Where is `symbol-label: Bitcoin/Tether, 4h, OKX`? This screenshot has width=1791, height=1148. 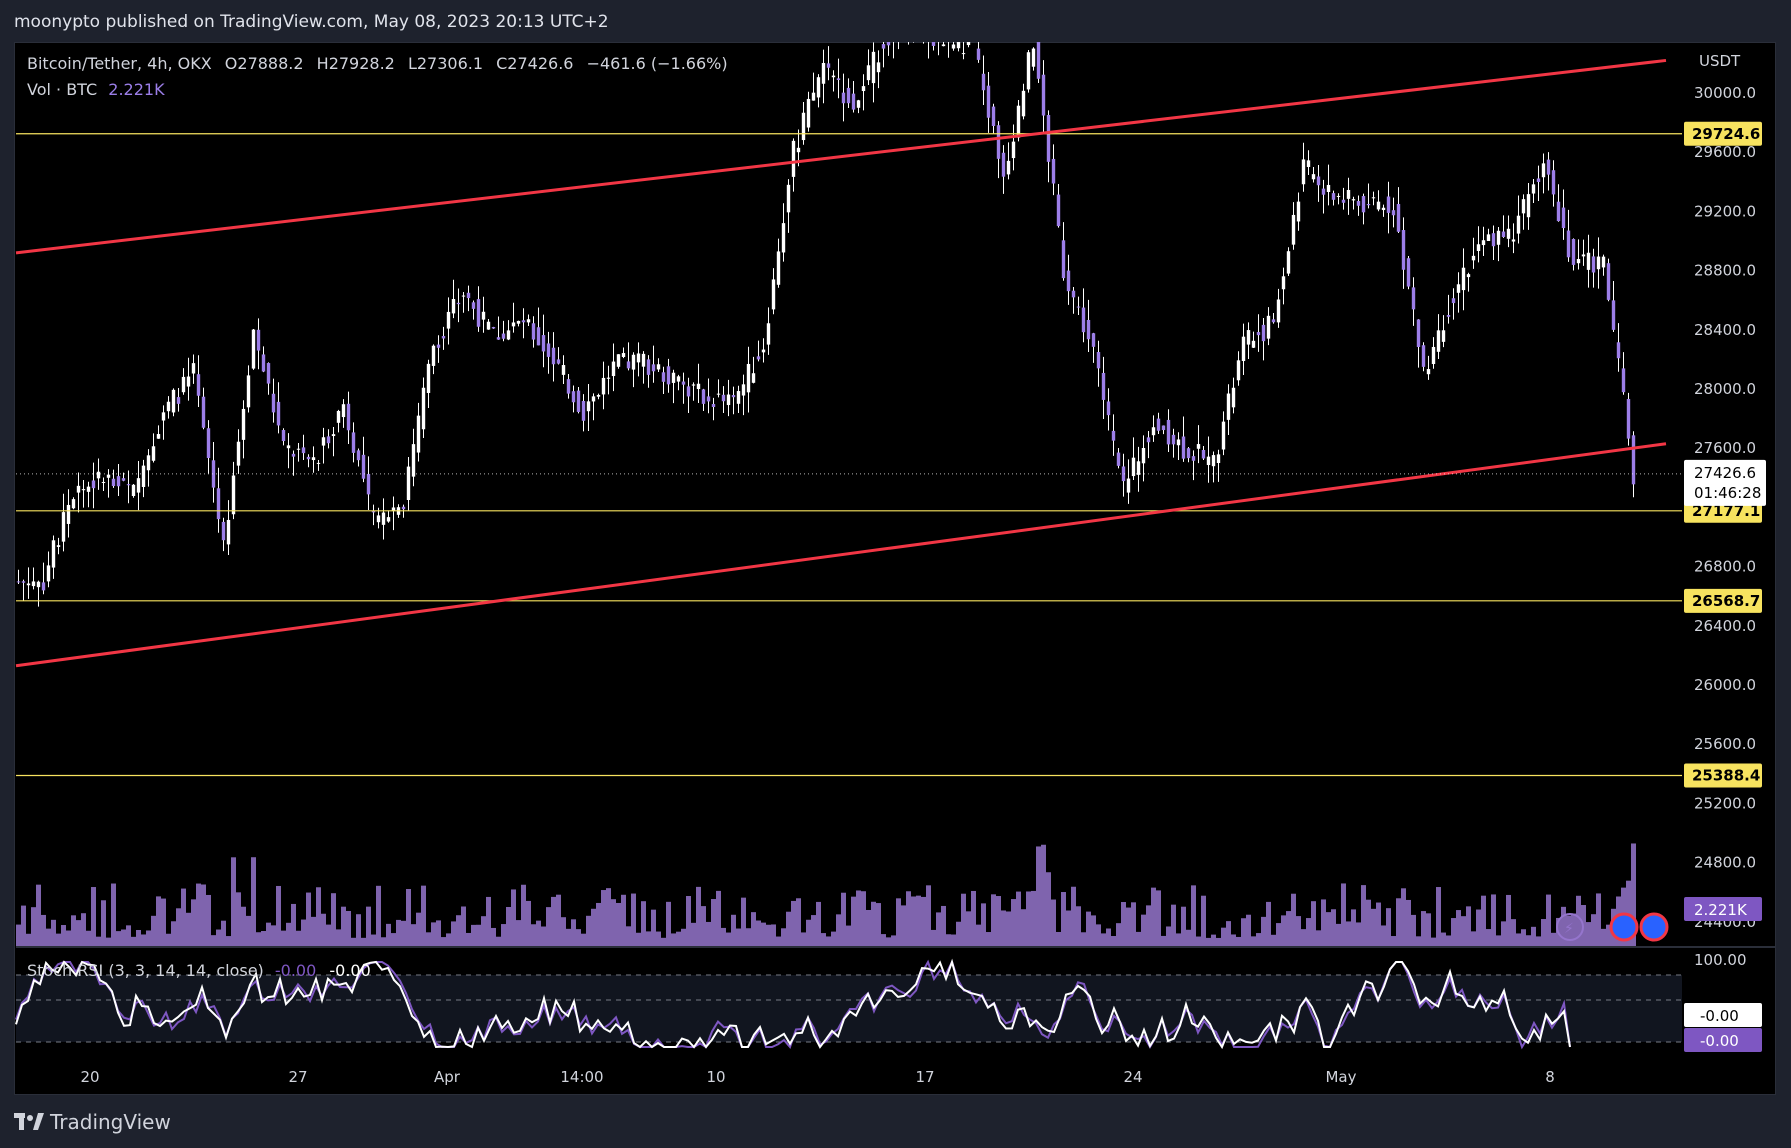 symbol-label: Bitcoin/Tether, 4h, OKX is located at coordinates (119, 63).